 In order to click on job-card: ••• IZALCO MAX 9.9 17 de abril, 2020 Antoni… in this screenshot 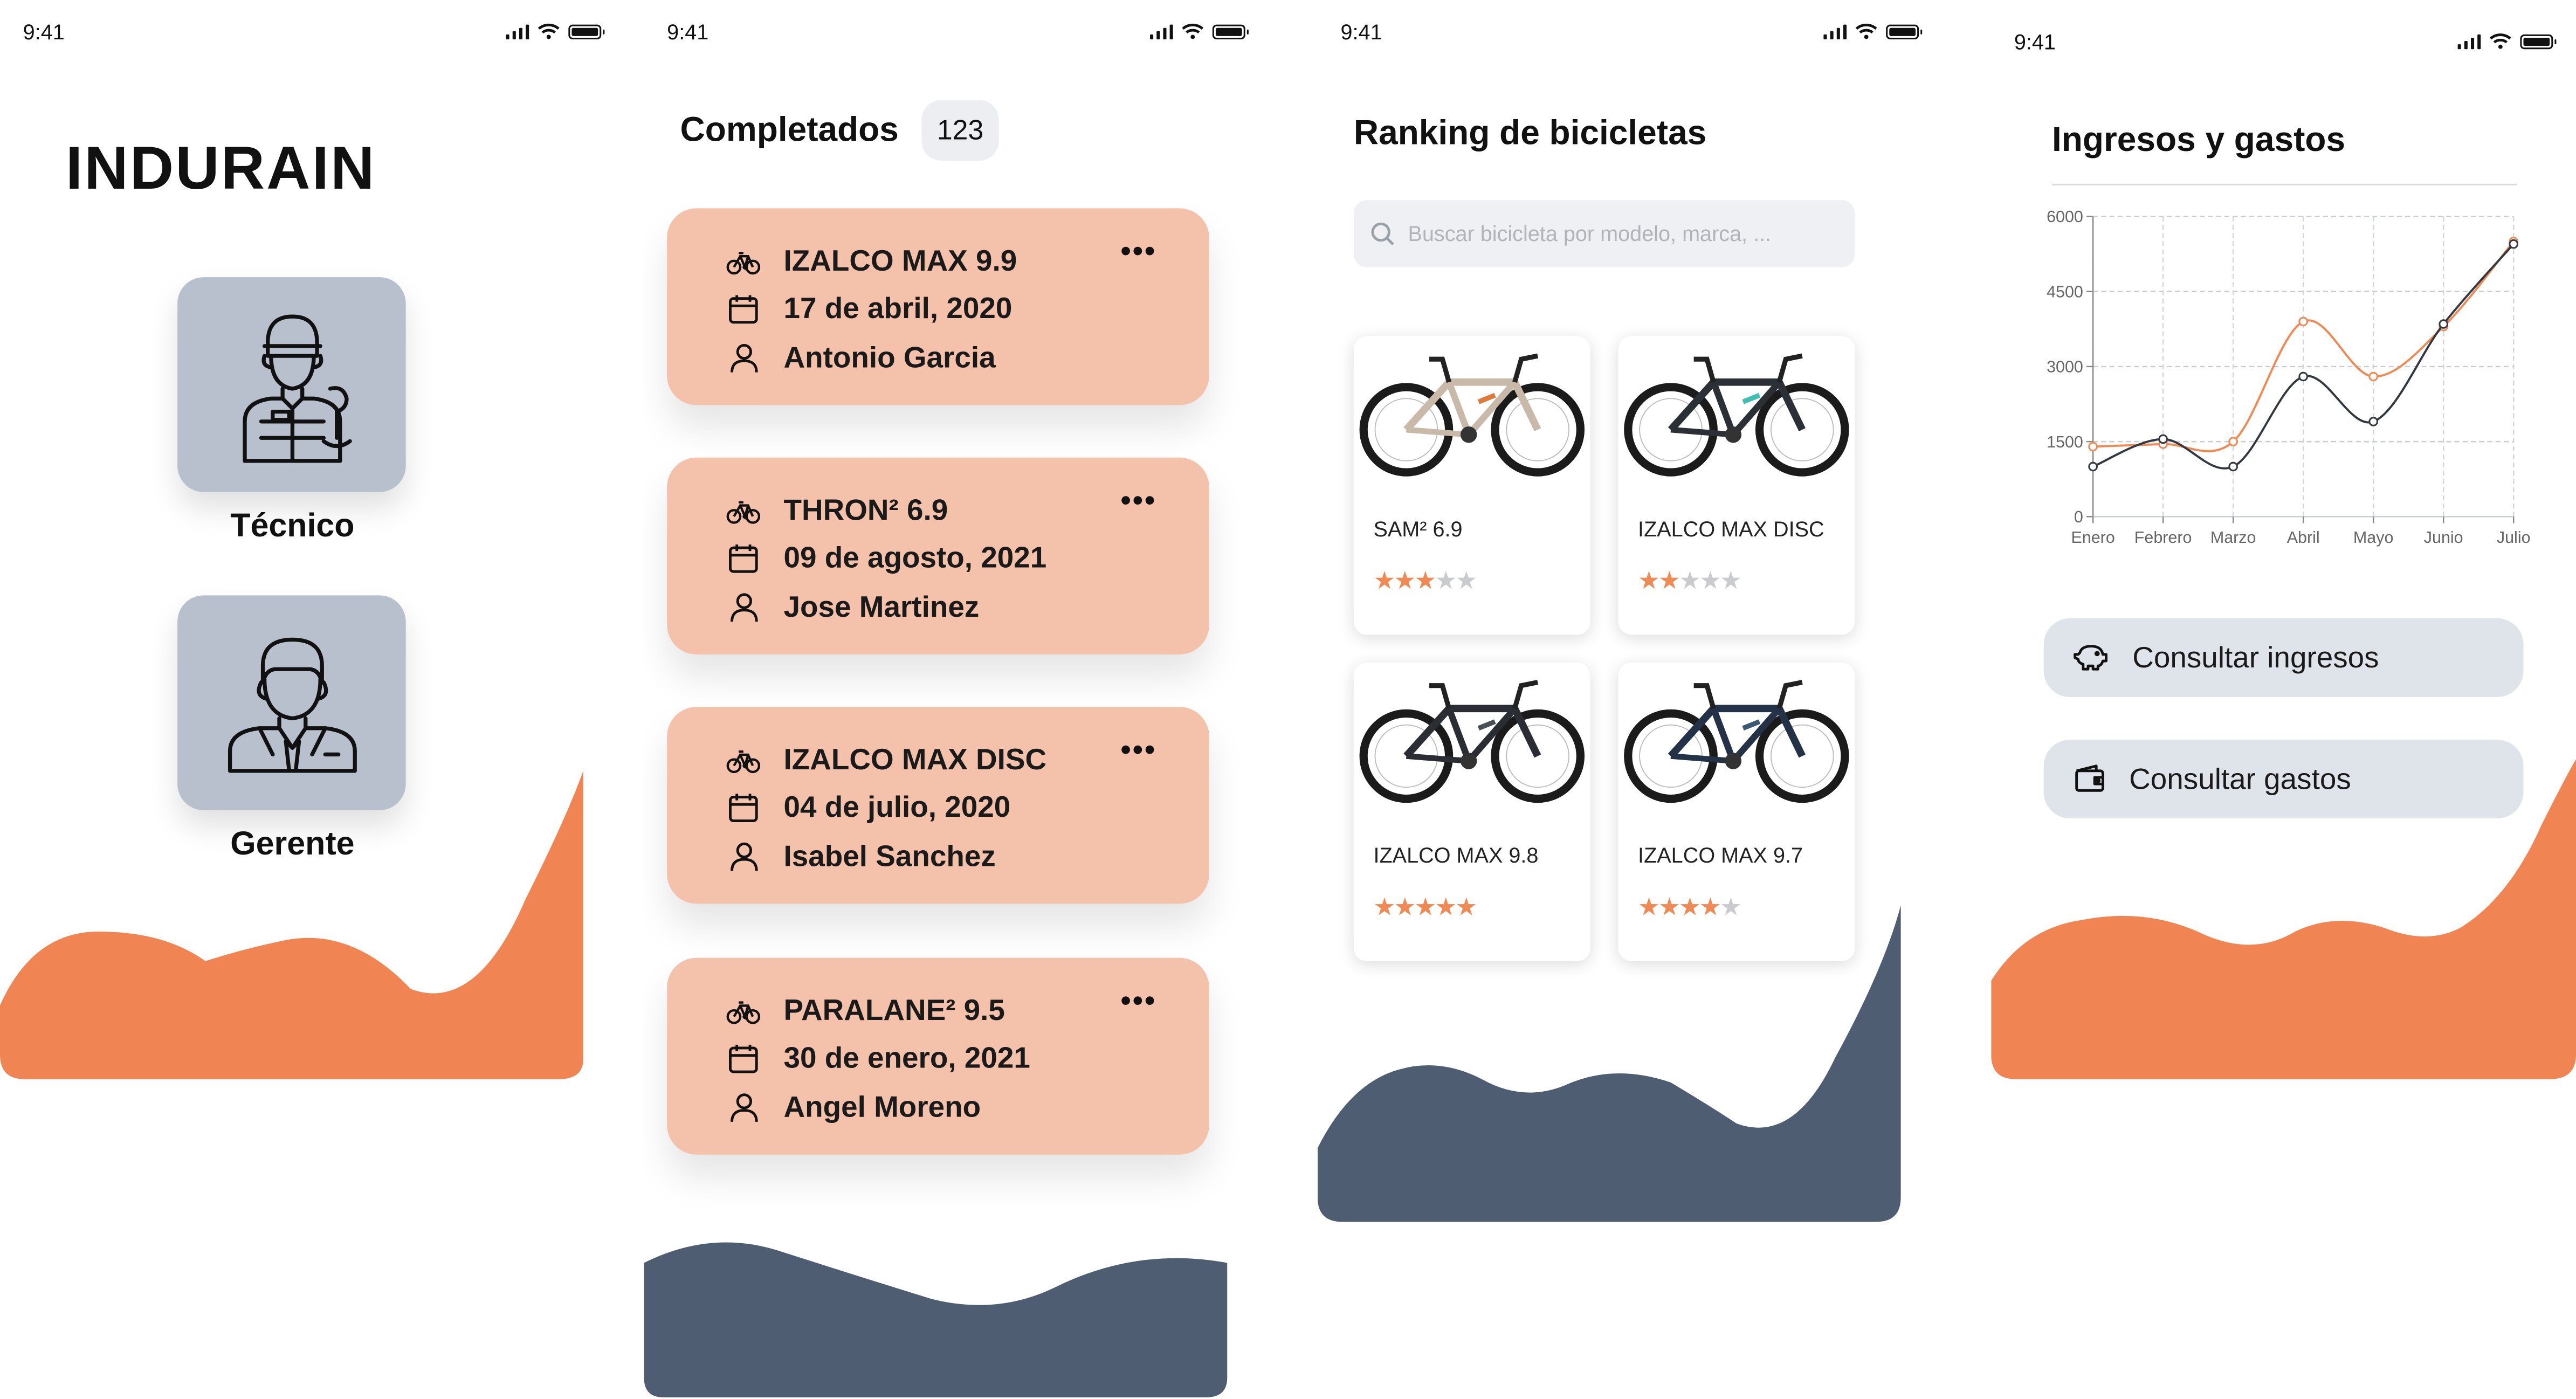, I will do `click(938, 307)`.